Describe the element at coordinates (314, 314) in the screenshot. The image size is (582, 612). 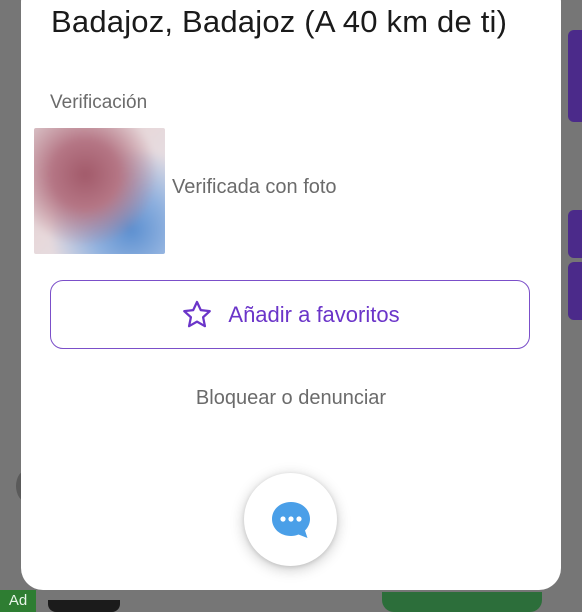
I see `favorite-button-label: Añadir a favoritos` at that location.